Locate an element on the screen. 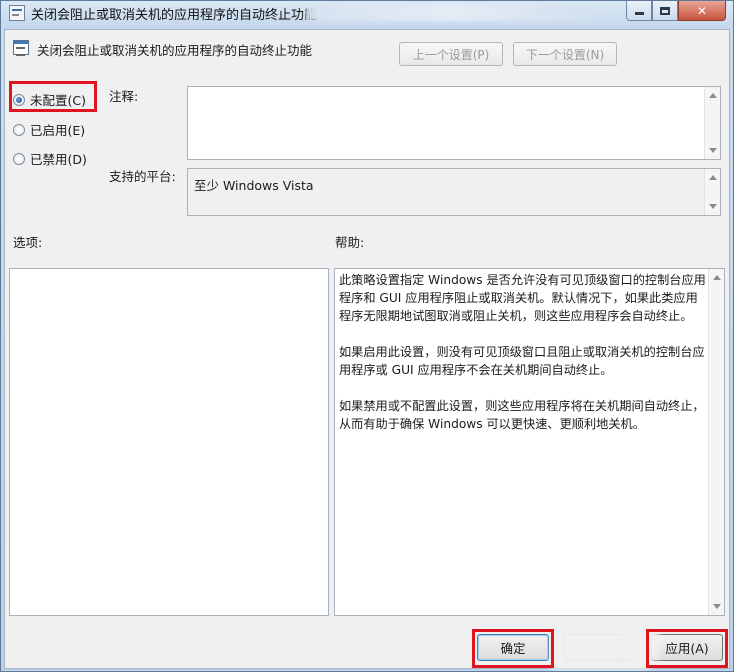 The image size is (734, 672). title-bar-blurred-area is located at coordinates (451, 13).